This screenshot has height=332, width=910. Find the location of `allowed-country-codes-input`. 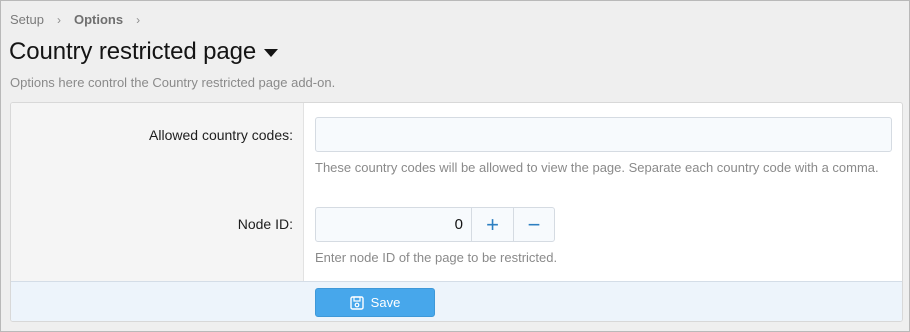

allowed-country-codes-input is located at coordinates (603, 134).